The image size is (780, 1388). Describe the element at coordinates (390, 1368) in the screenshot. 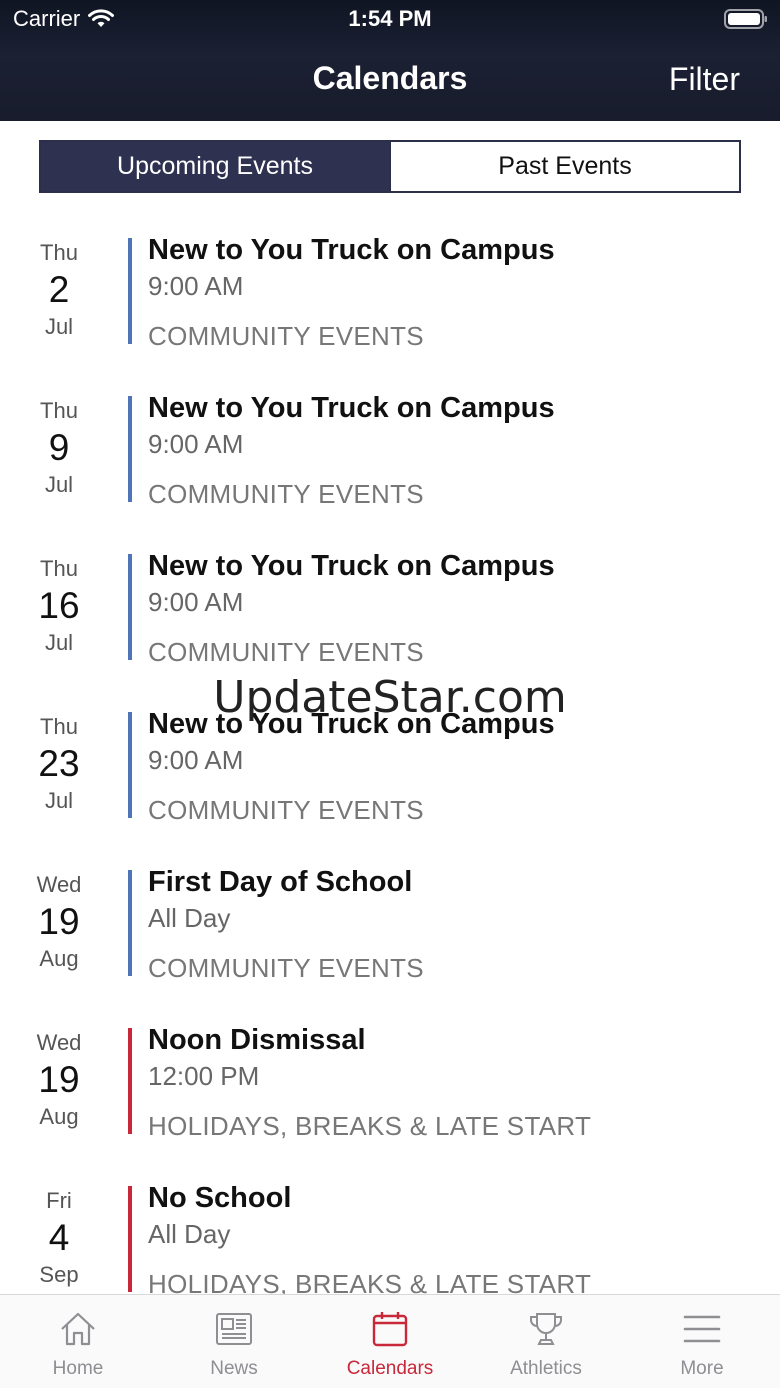

I see `tab-label: Calendars` at that location.